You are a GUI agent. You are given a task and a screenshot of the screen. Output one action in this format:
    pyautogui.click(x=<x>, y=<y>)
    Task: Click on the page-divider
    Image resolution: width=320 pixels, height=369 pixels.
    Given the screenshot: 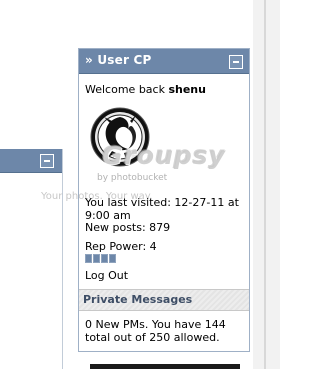 What is the action you would take?
    pyautogui.click(x=265, y=184)
    